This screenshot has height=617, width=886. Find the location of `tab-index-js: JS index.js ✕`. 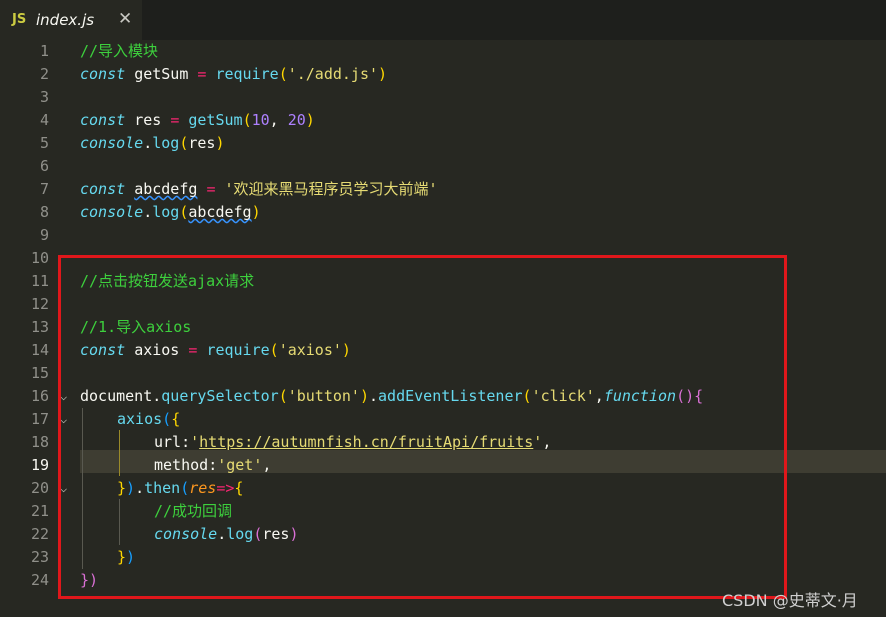

tab-index-js: JS index.js ✕ is located at coordinates (71, 20).